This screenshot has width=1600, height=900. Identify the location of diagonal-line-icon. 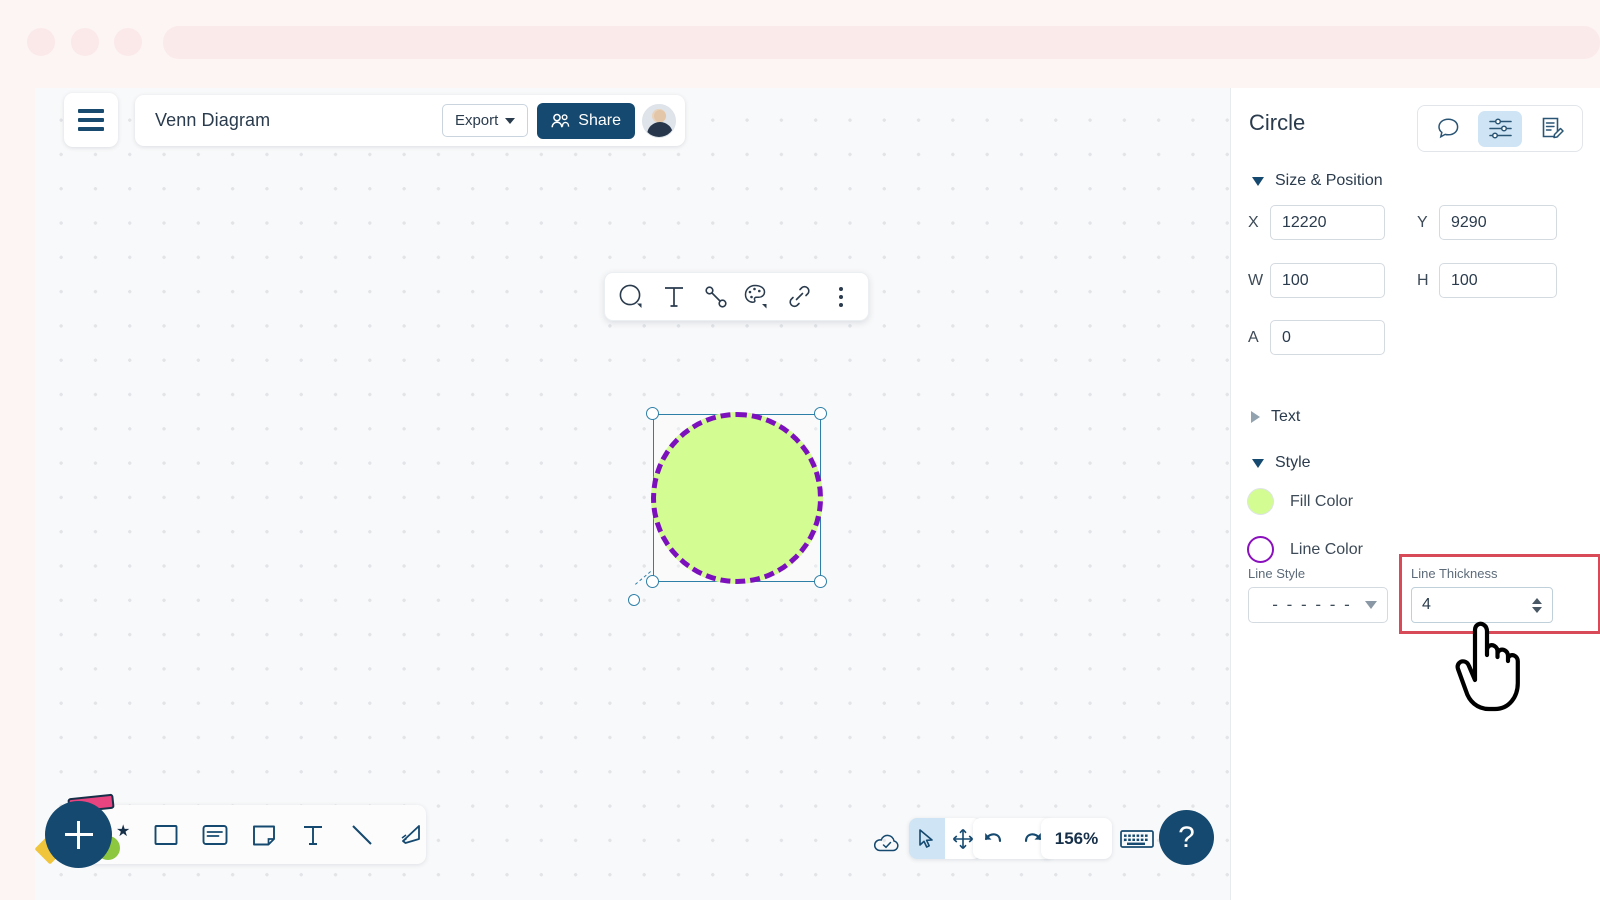
(361, 835).